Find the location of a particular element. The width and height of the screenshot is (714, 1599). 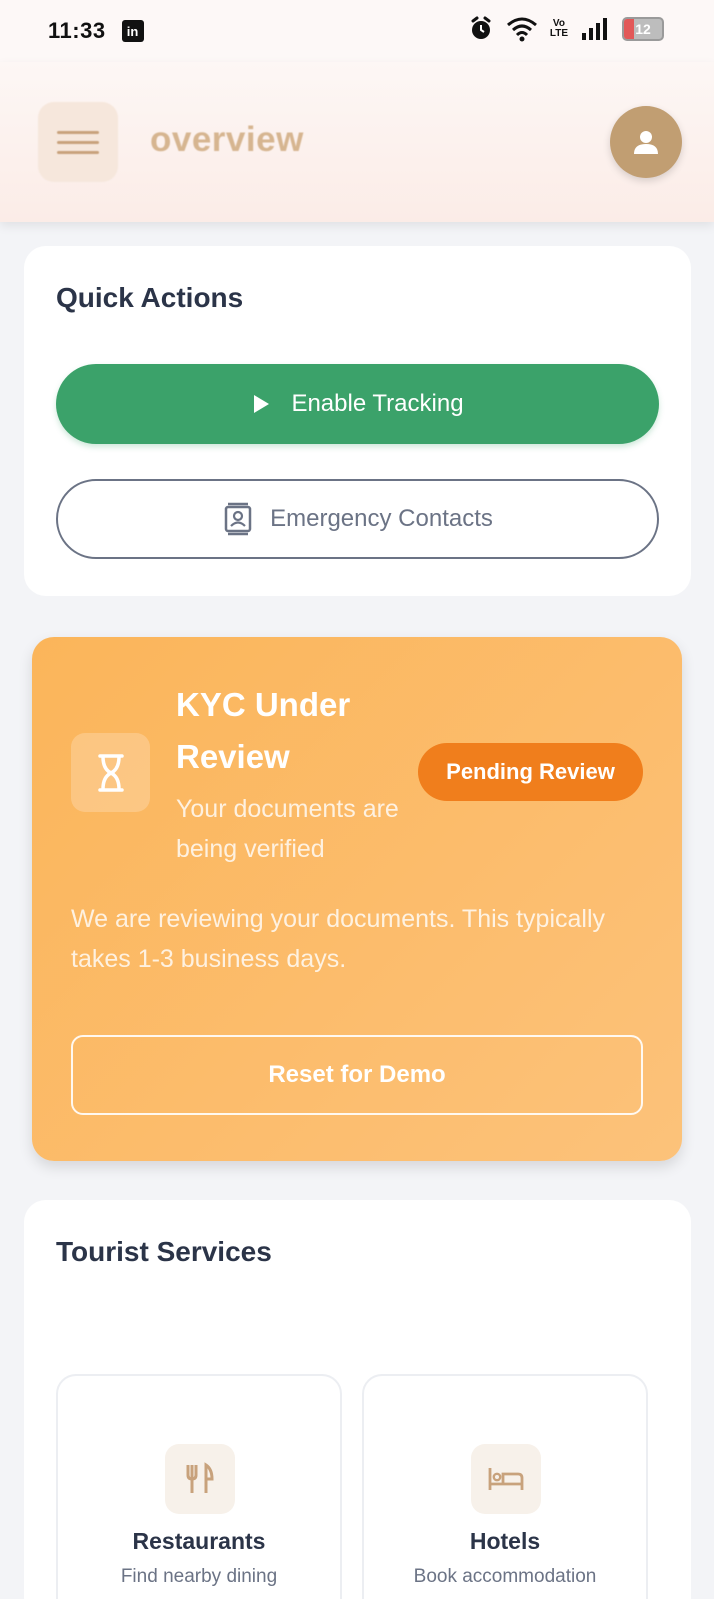

contacts-icon is located at coordinates (238, 519).